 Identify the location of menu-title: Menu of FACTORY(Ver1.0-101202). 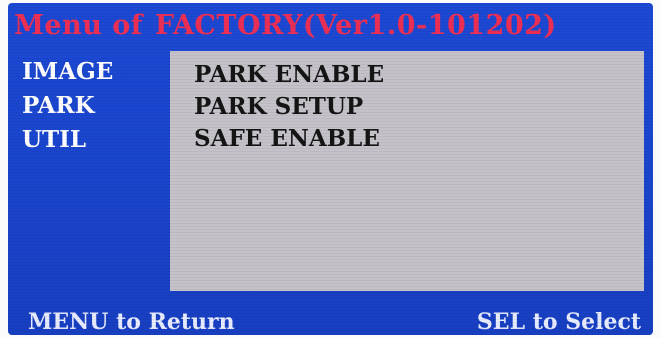
(332, 26).